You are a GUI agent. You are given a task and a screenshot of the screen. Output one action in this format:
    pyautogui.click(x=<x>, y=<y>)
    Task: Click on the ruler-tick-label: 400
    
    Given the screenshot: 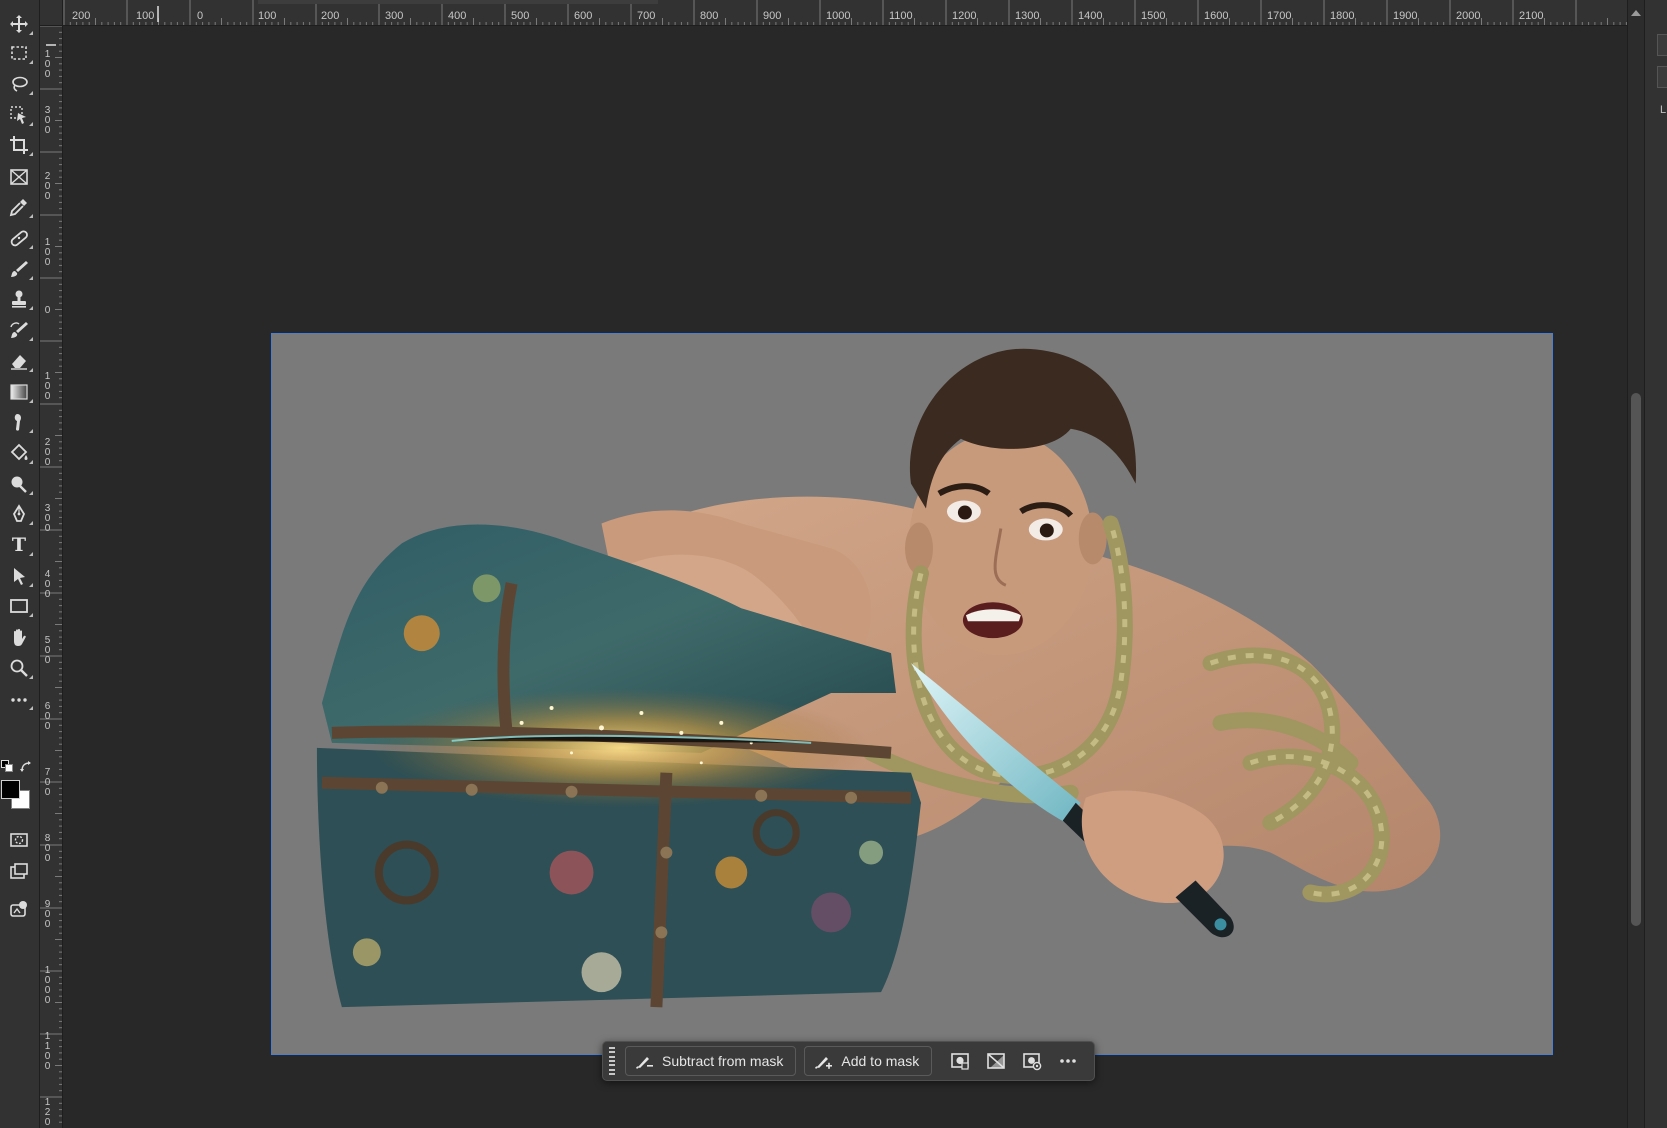 What is the action you would take?
    pyautogui.click(x=457, y=16)
    